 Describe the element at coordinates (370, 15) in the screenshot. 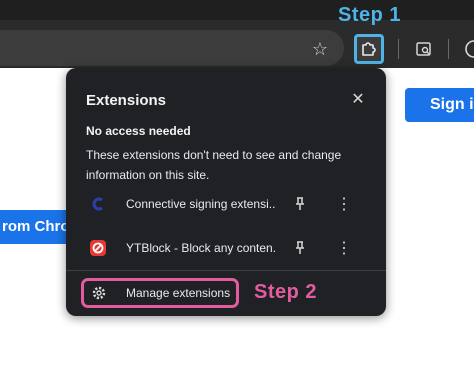

I see `step1-annotation: Step 1` at that location.